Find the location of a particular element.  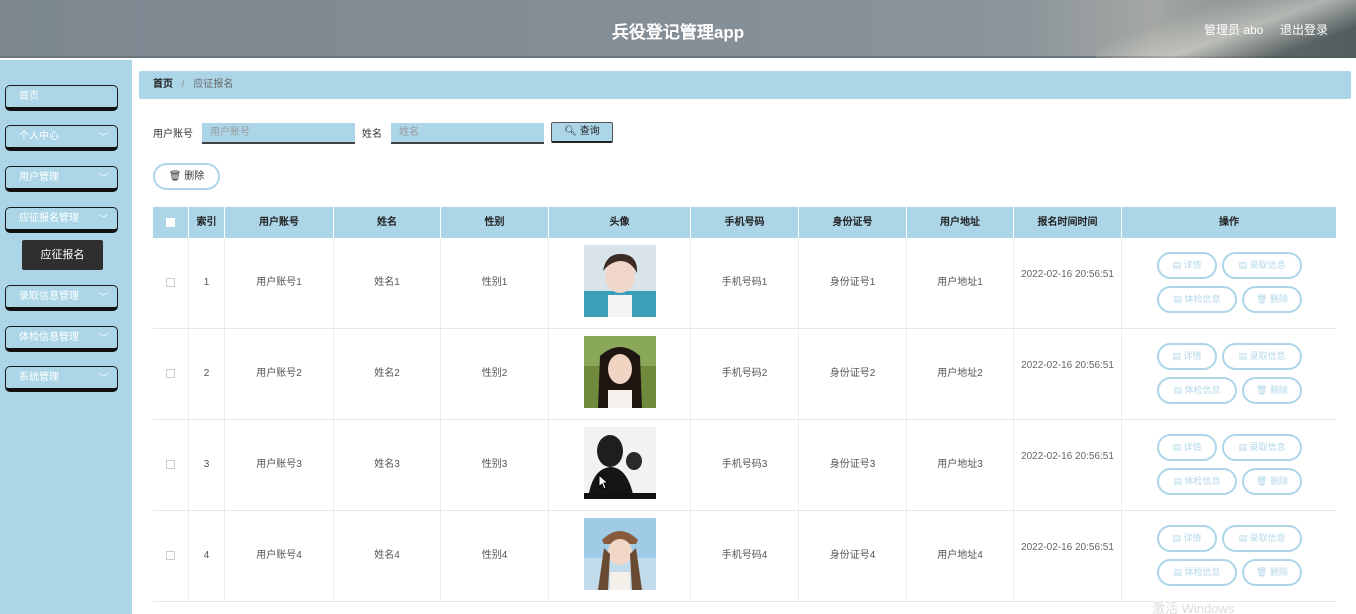

sidebar-item-label: 应征报名管理 is located at coordinates (49, 218).